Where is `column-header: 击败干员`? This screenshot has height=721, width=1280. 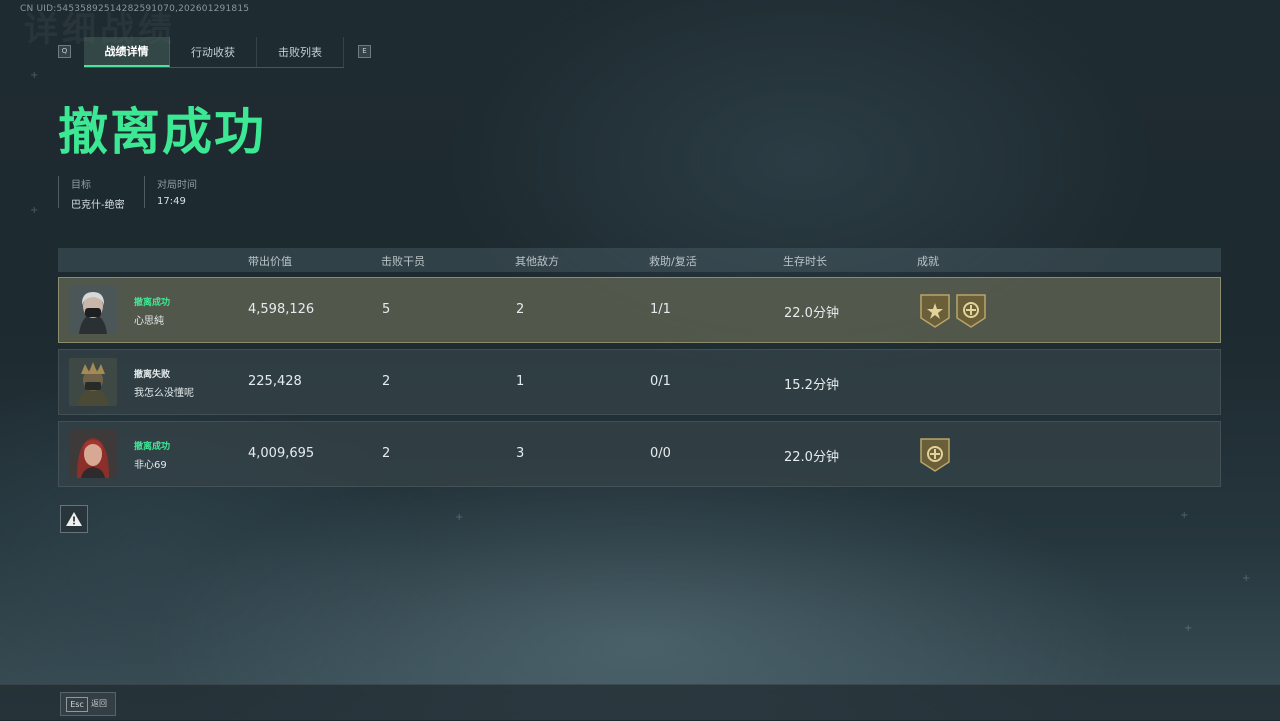 column-header: 击败干员 is located at coordinates (403, 261).